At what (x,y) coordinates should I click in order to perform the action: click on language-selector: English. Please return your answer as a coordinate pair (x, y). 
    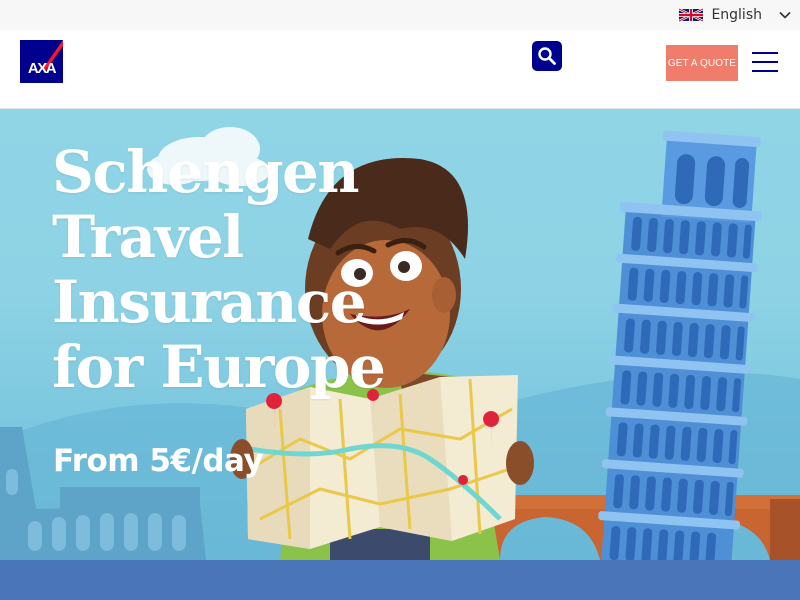
    Looking at the image, I should click on (735, 15).